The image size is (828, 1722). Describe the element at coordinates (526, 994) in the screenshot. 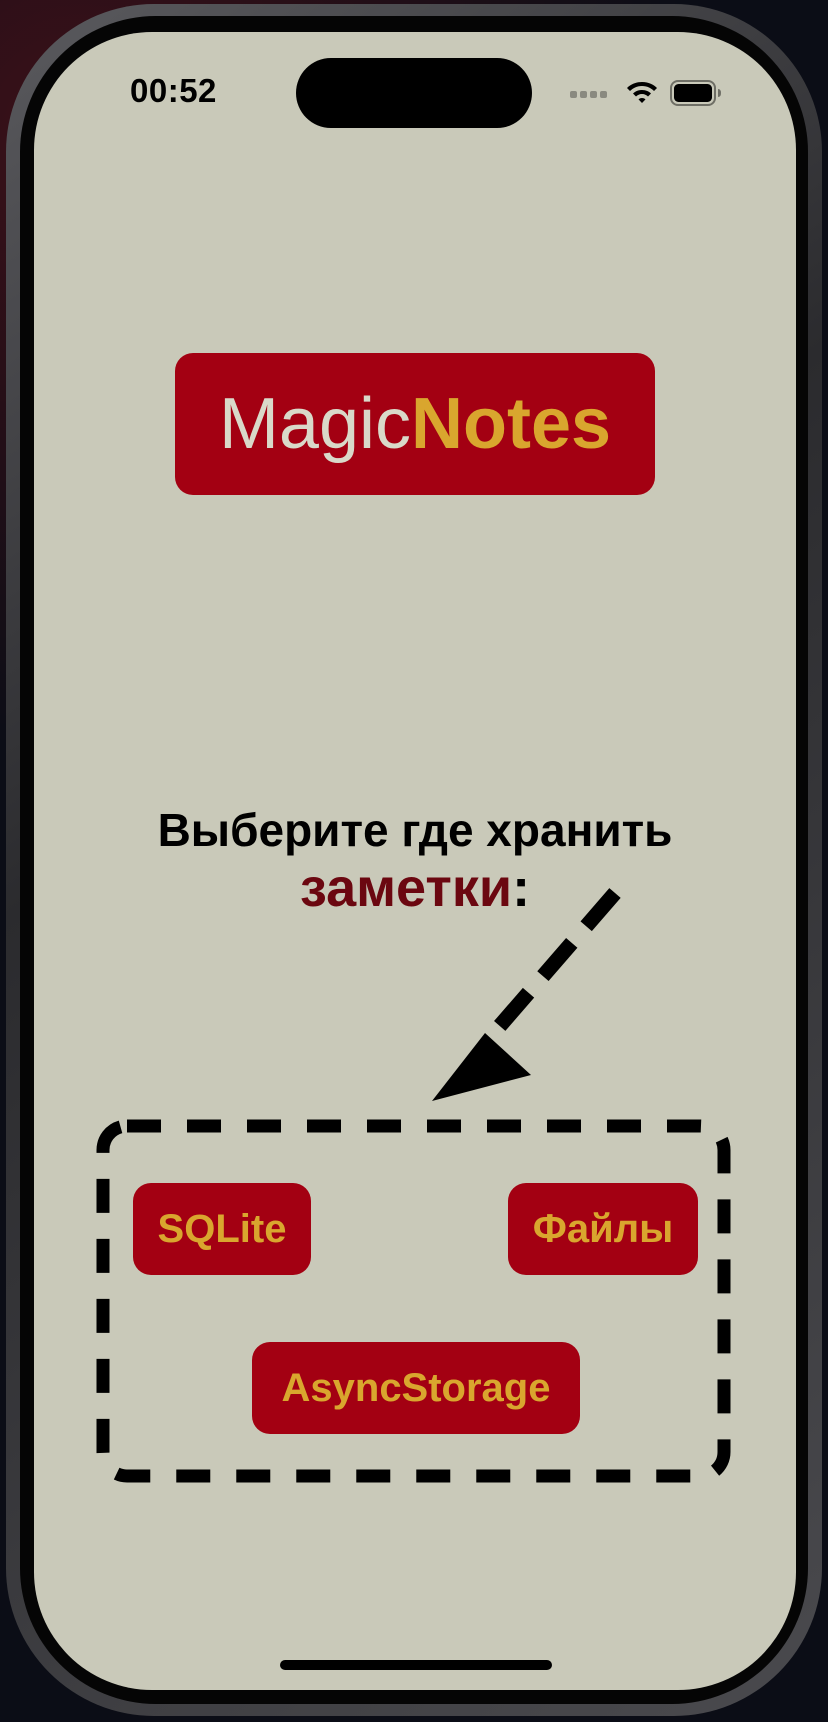

I see `dashed-arrow-icon` at that location.